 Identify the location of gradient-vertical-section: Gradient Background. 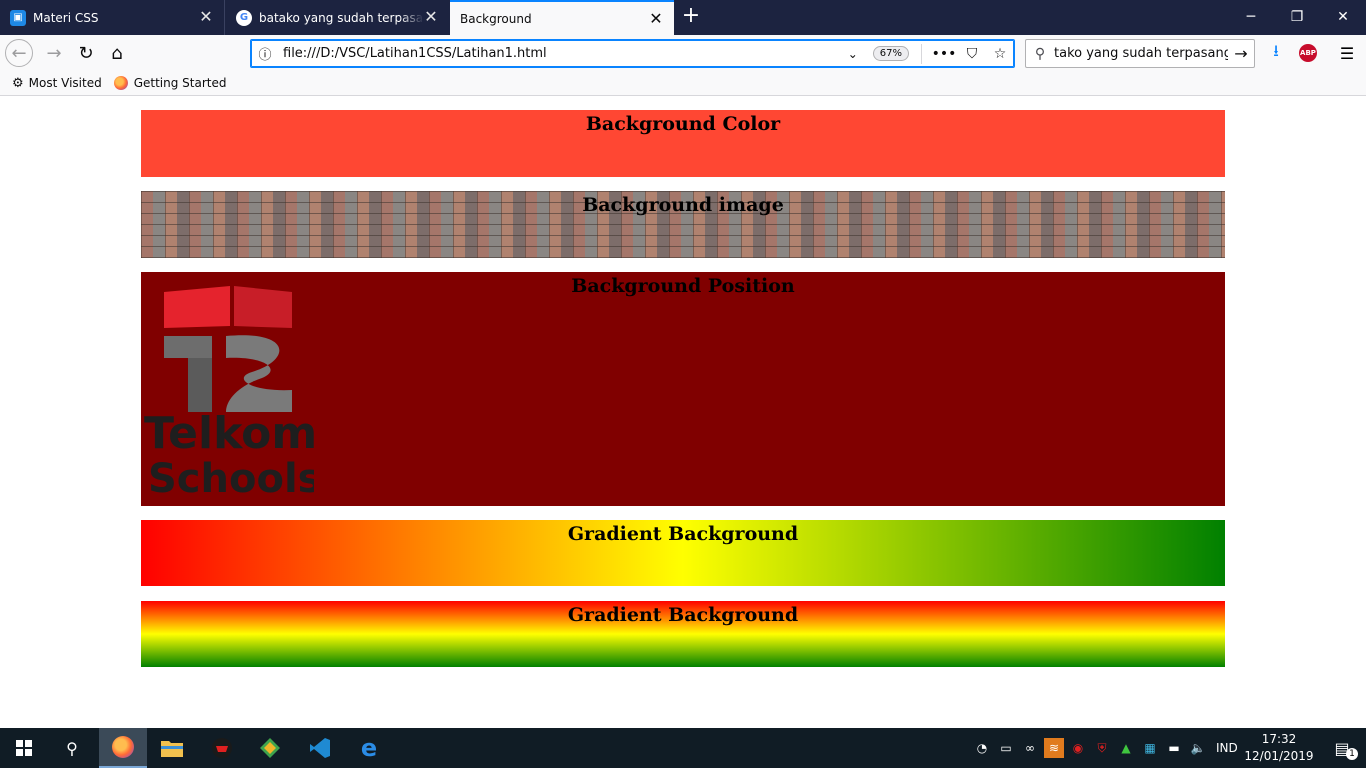
(683, 634).